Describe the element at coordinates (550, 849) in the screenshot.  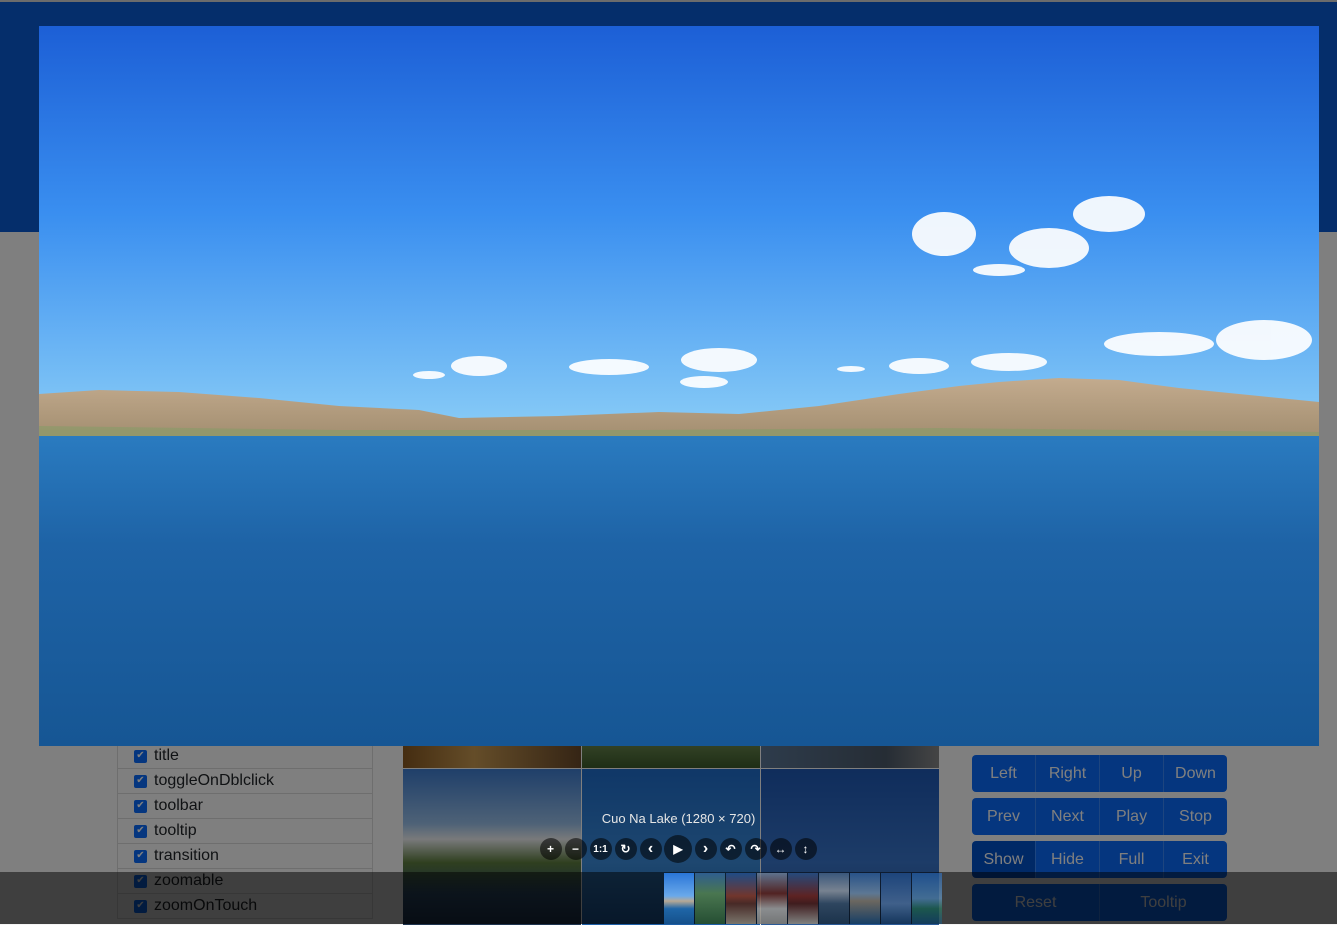
I see `zoom-in-icon: +` at that location.